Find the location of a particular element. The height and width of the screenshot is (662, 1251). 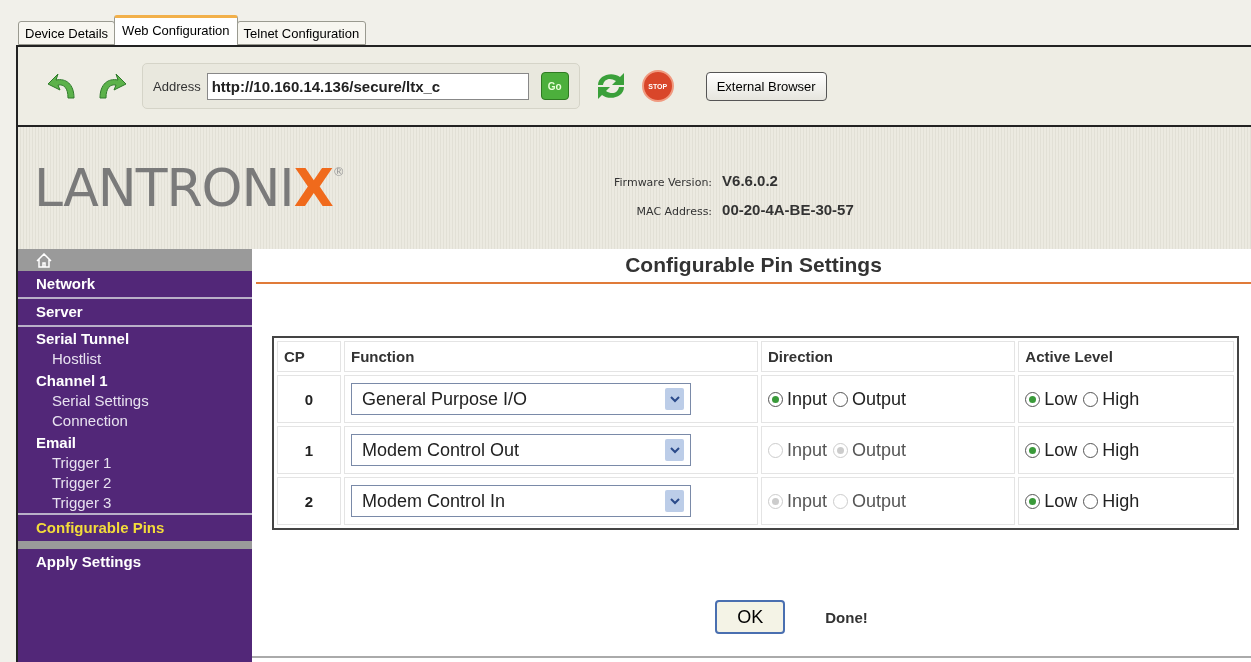

sidebar-item: Apply Settings is located at coordinates (135, 562).